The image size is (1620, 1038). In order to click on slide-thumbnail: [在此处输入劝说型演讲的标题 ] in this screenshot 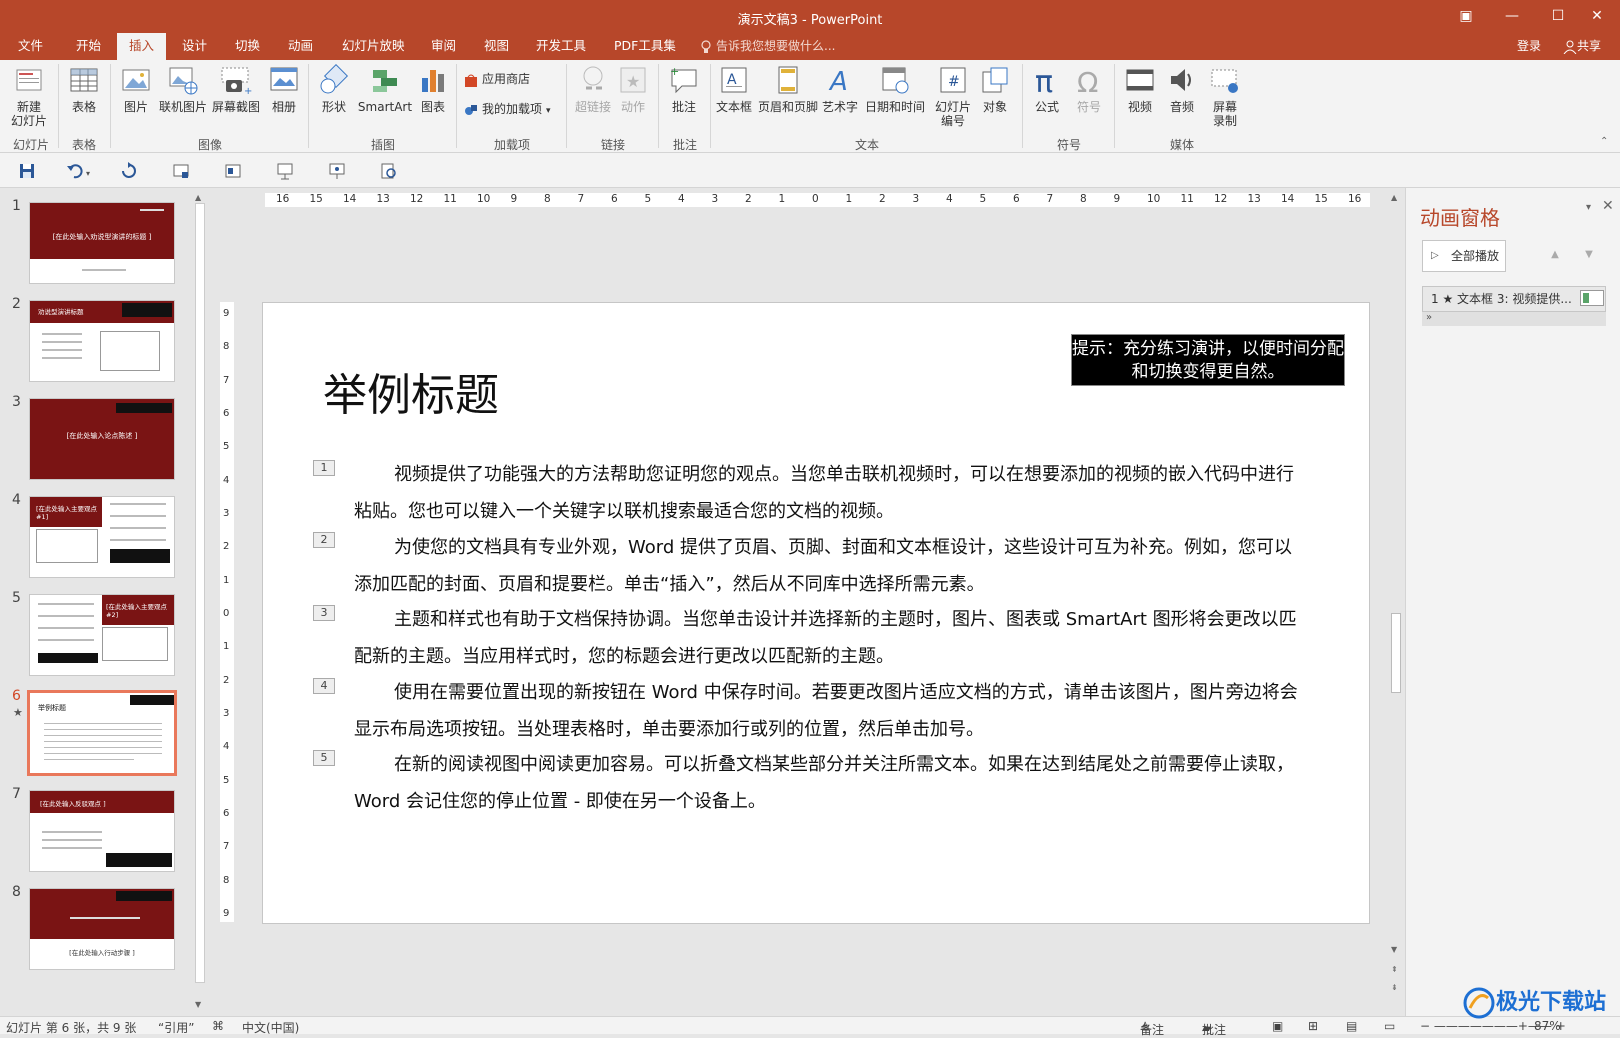, I will do `click(102, 243)`.